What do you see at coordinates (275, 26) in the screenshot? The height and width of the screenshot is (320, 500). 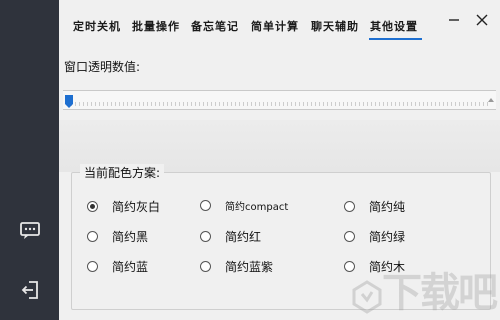 I see `tab-calculator: 简单计算` at bounding box center [275, 26].